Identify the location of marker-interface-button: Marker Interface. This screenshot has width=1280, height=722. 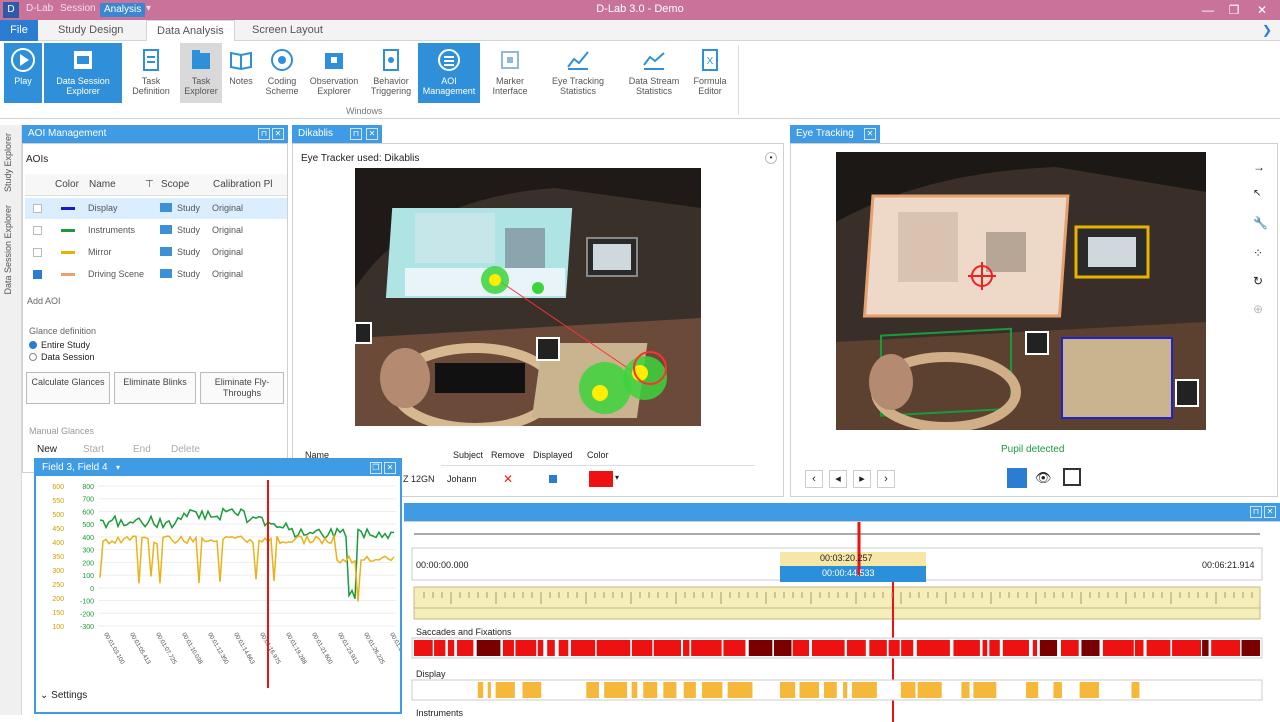
(510, 73).